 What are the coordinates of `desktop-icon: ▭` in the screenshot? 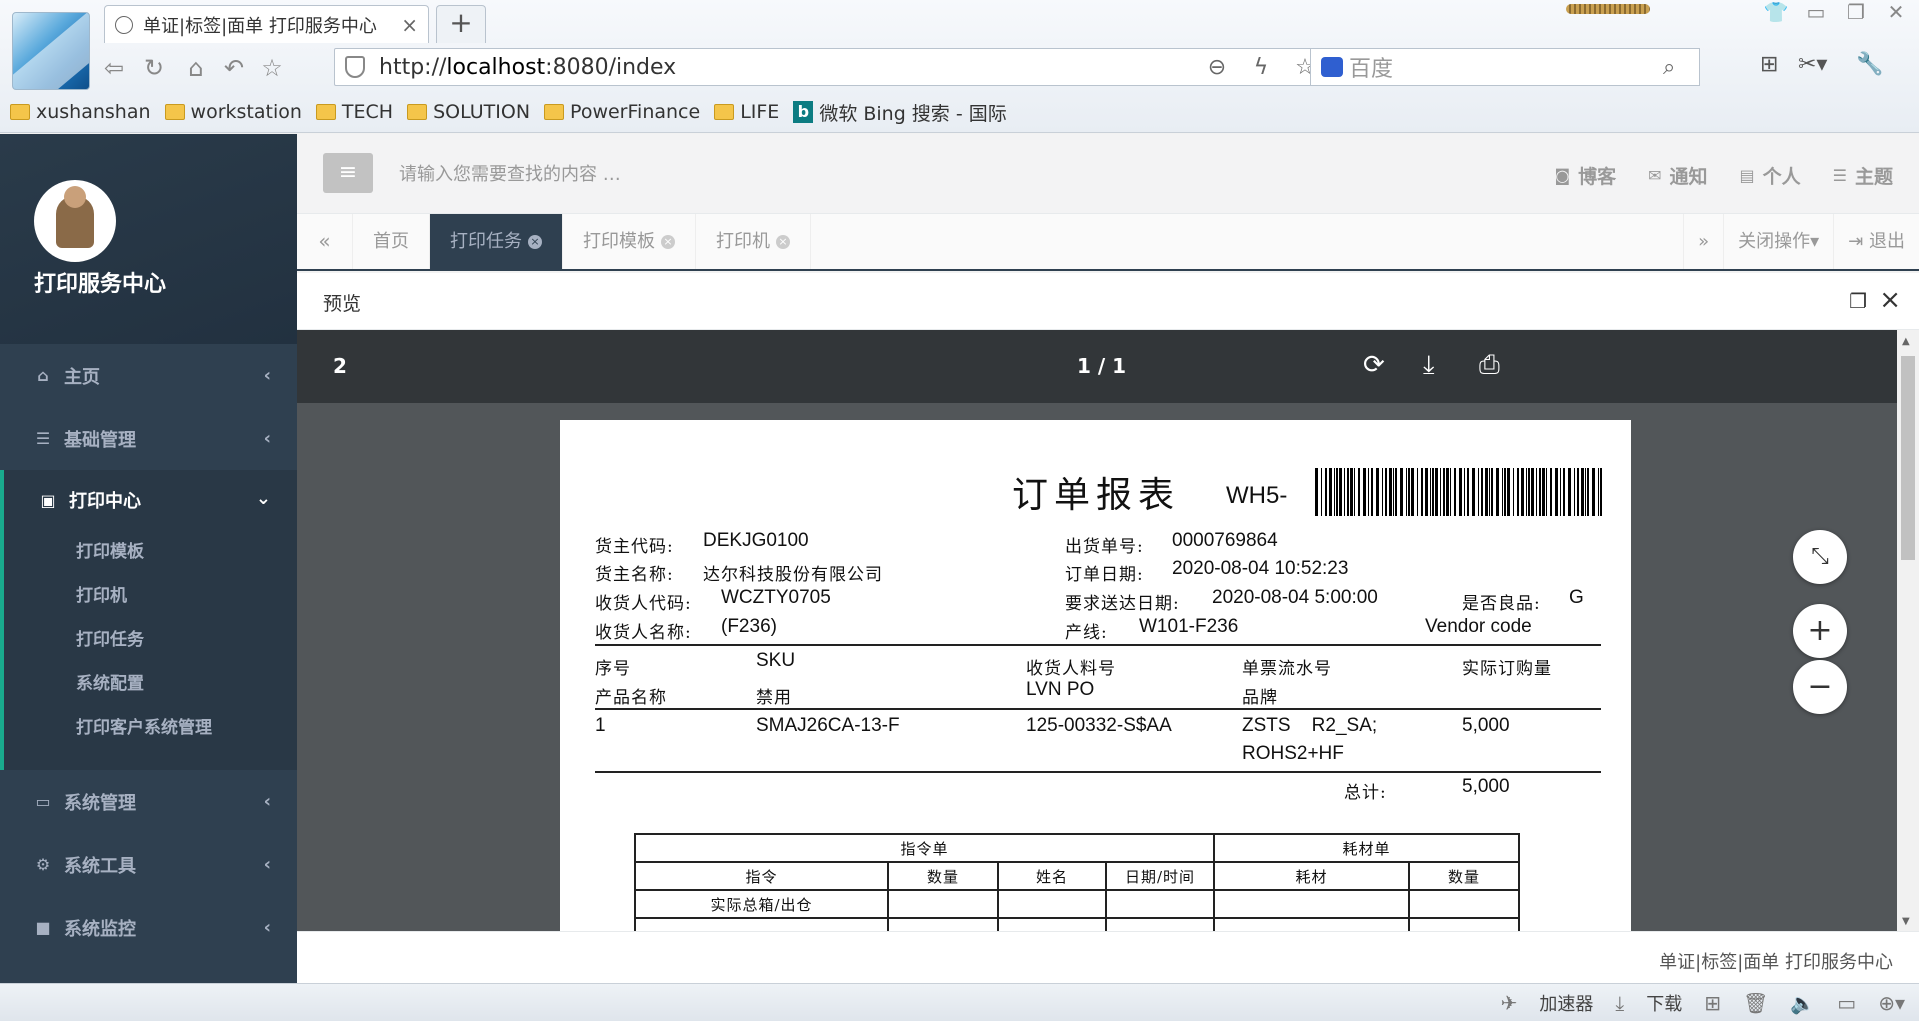 It's located at (43, 801).